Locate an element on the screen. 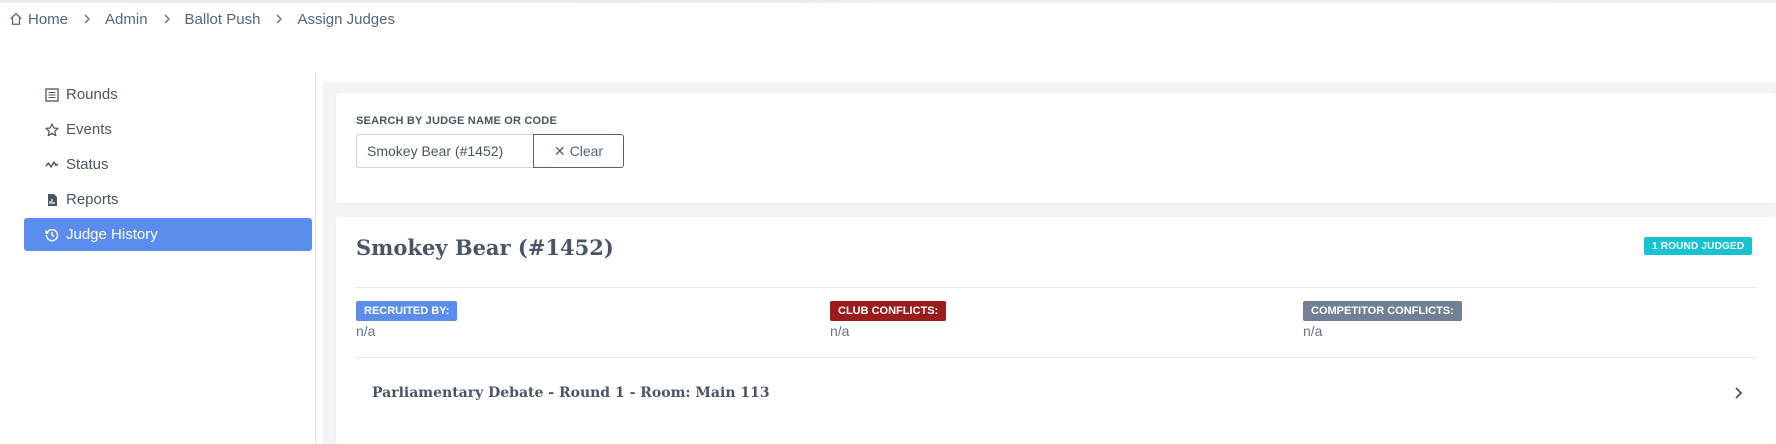 This screenshot has height=444, width=1776. competitor-conflicts-badge: COMPETITOR CONFLICTS: is located at coordinates (1382, 311).